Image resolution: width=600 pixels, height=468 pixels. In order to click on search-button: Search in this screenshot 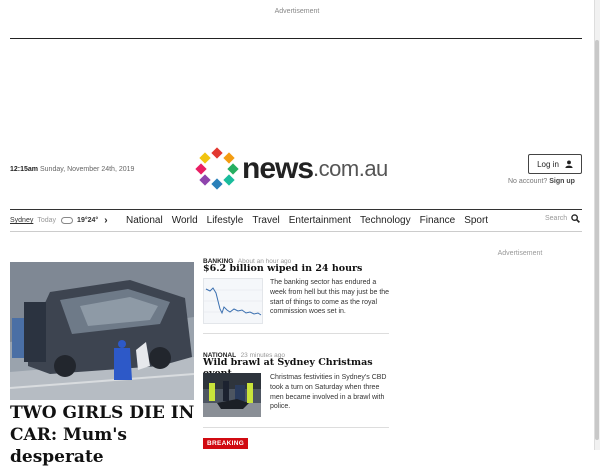, I will do `click(563, 218)`.